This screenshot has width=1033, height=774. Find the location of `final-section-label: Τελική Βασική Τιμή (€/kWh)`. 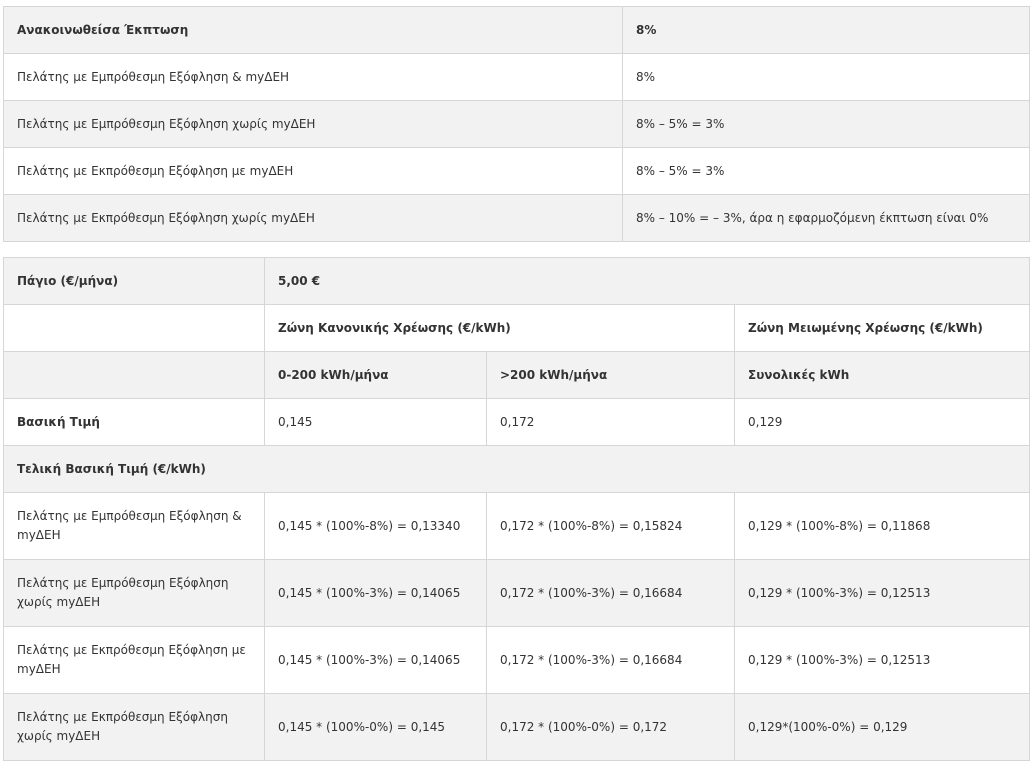

final-section-label: Τελική Βασική Τιμή (€/kWh) is located at coordinates (516, 469).